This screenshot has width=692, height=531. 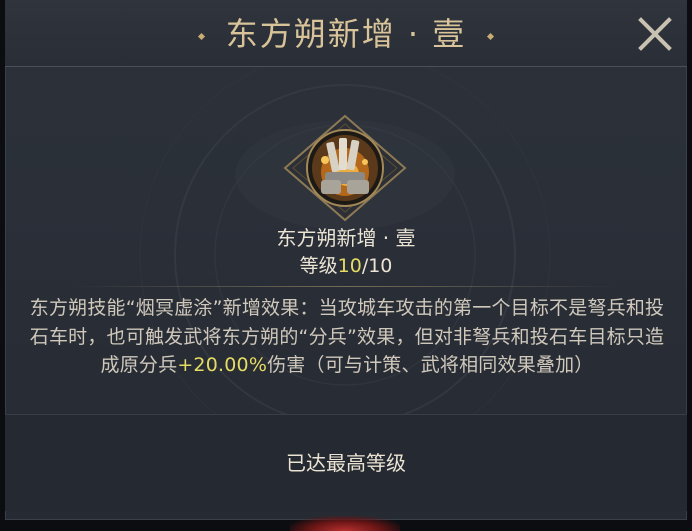 I want to click on level-label: 等级, so click(x=318, y=266).